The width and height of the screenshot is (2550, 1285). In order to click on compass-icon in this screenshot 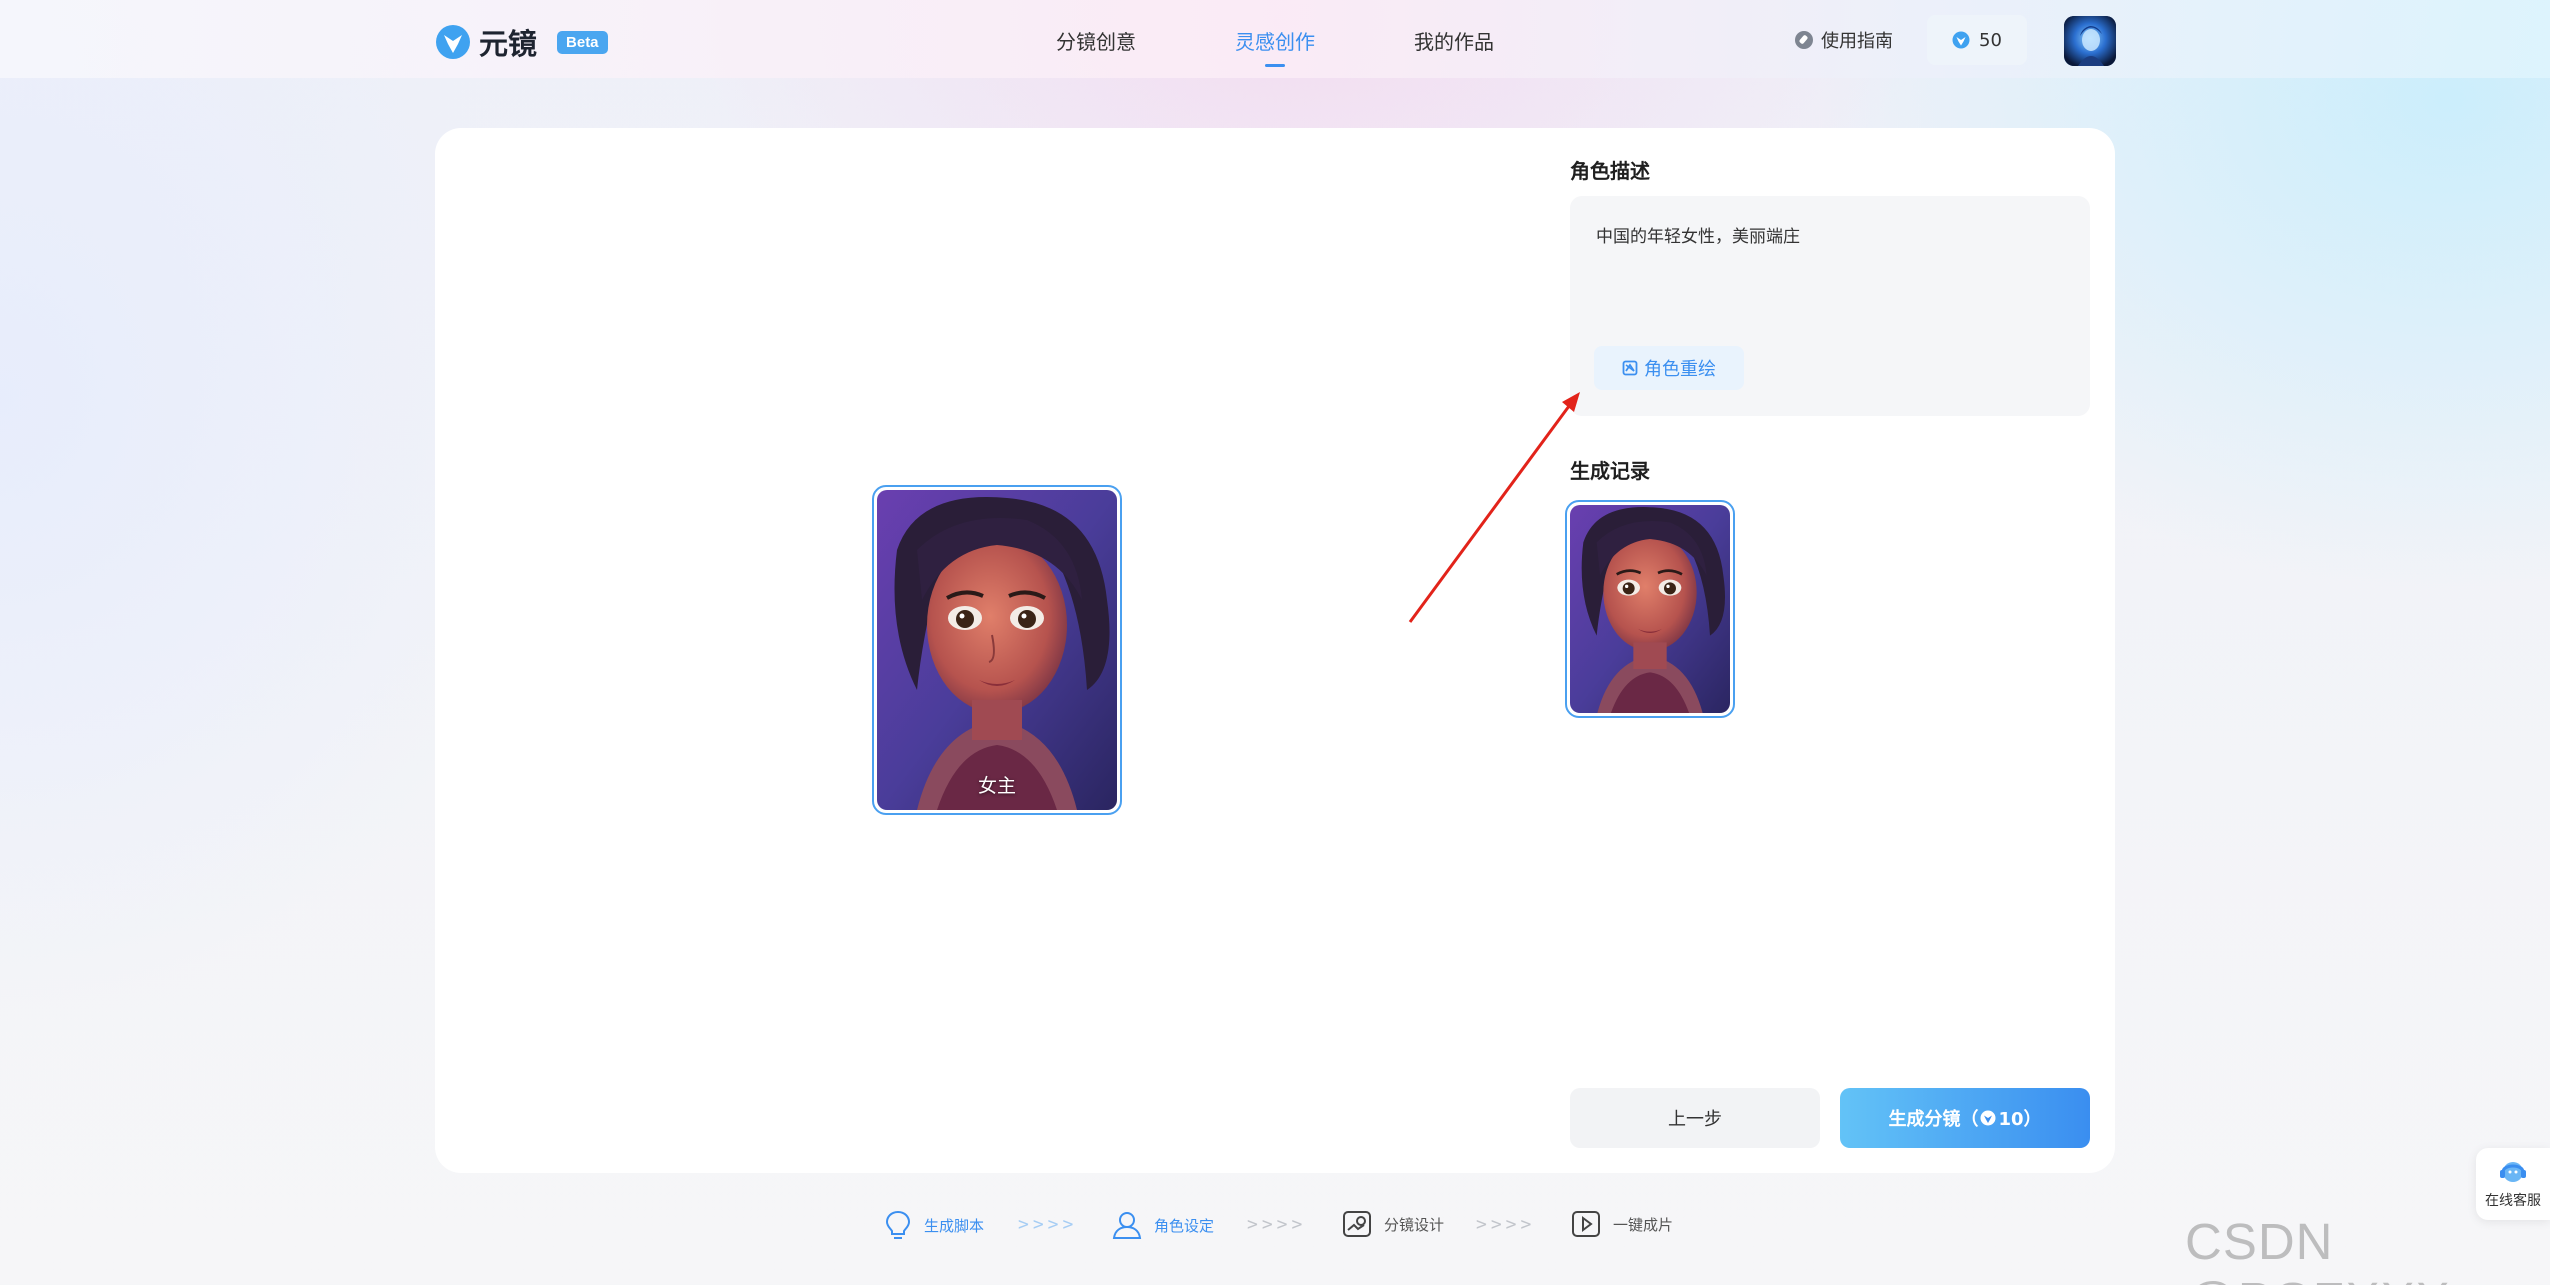, I will do `click(1804, 40)`.